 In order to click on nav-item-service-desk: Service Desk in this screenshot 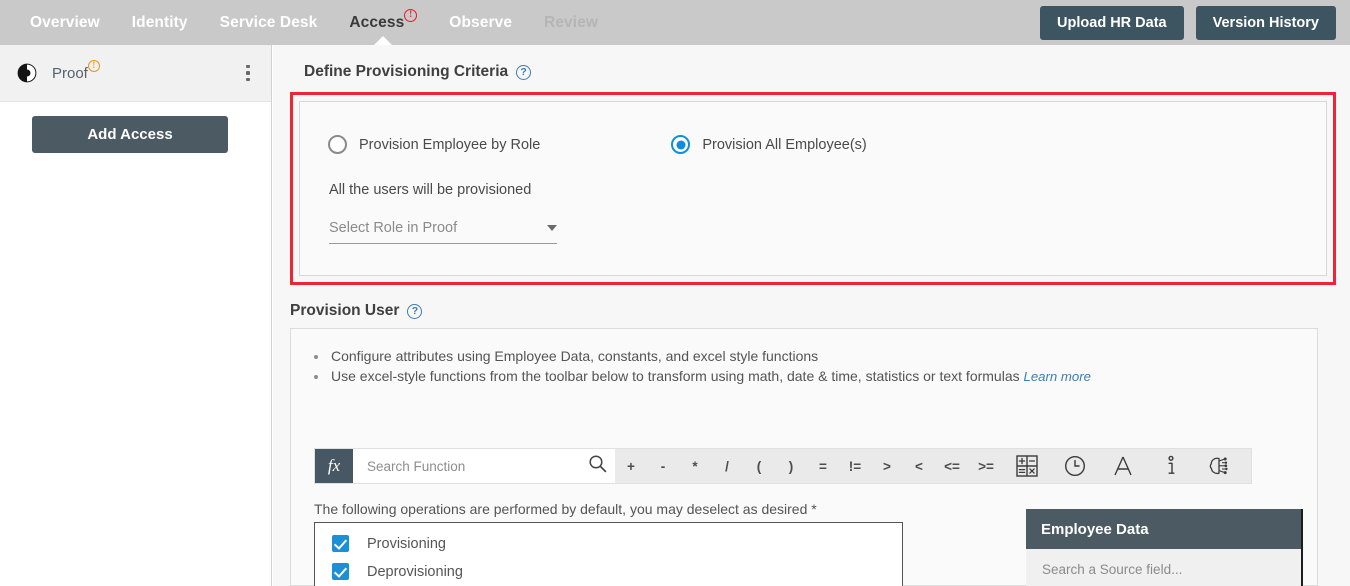, I will do `click(269, 22)`.